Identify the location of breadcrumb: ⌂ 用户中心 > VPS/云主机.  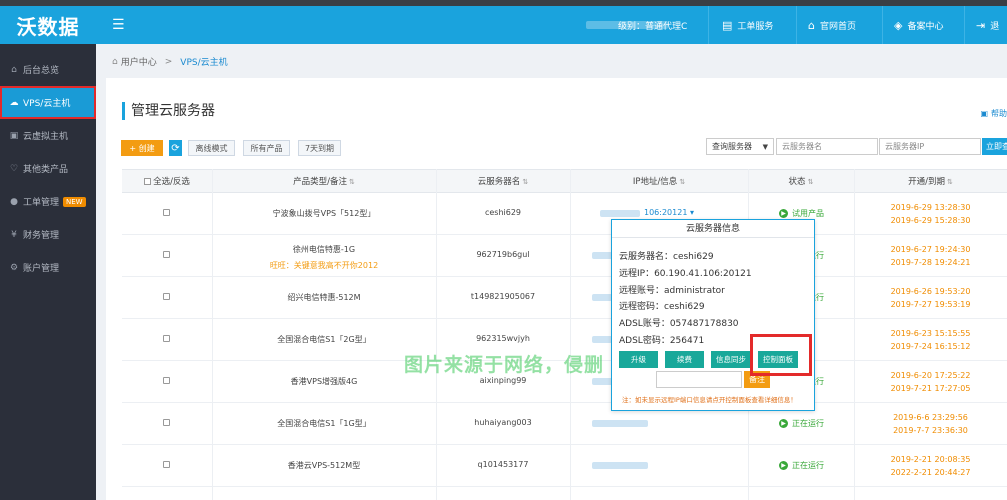
(170, 62).